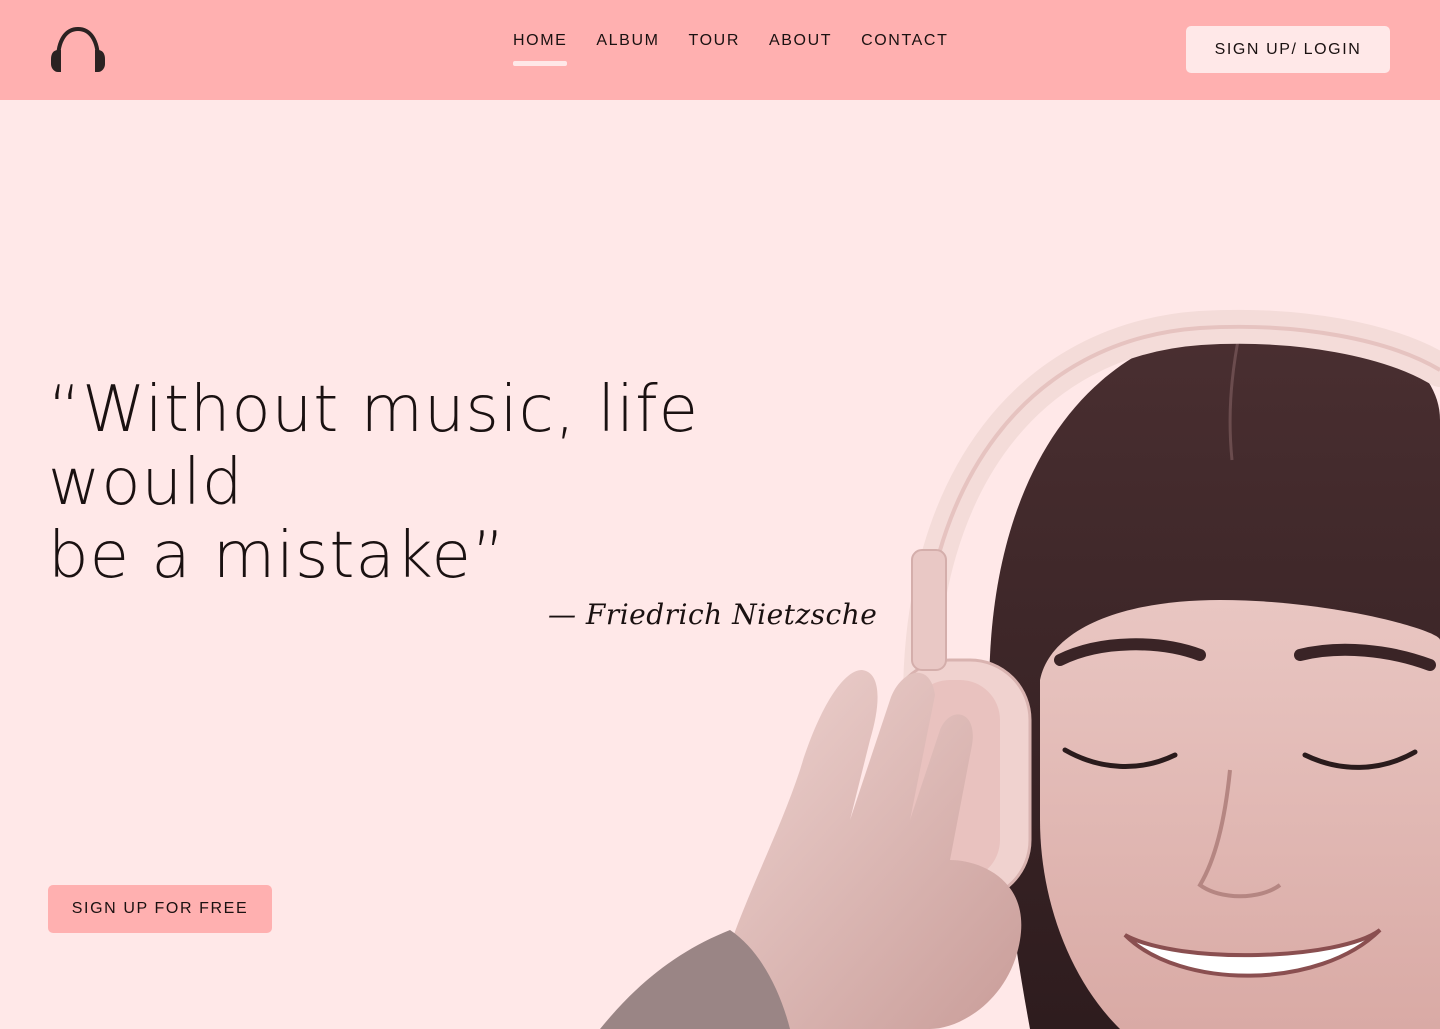 This screenshot has width=1440, height=1029. What do you see at coordinates (160, 909) in the screenshot?
I see `signup-free-button: SIGN UP FOR FREE` at bounding box center [160, 909].